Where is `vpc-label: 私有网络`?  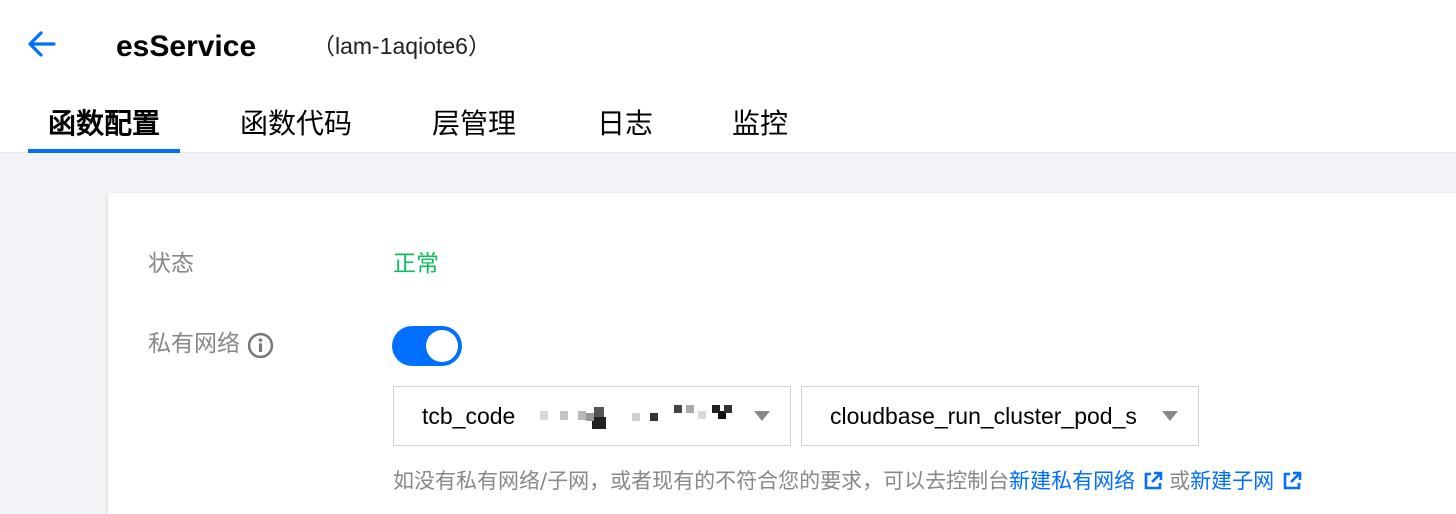 vpc-label: 私有网络 is located at coordinates (194, 344).